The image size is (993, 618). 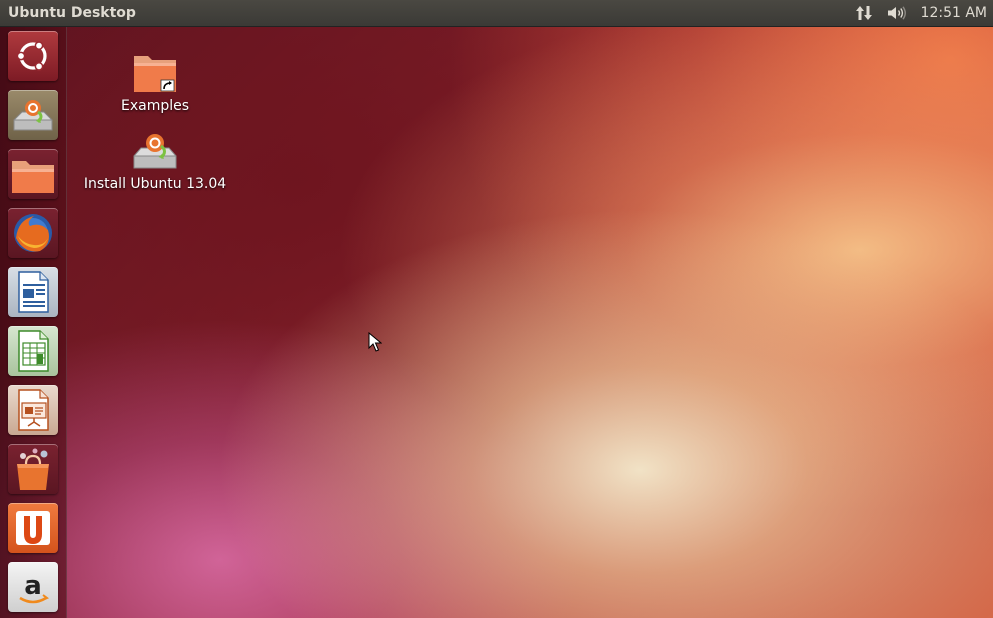 I want to click on firefox-icon, so click(x=33, y=233).